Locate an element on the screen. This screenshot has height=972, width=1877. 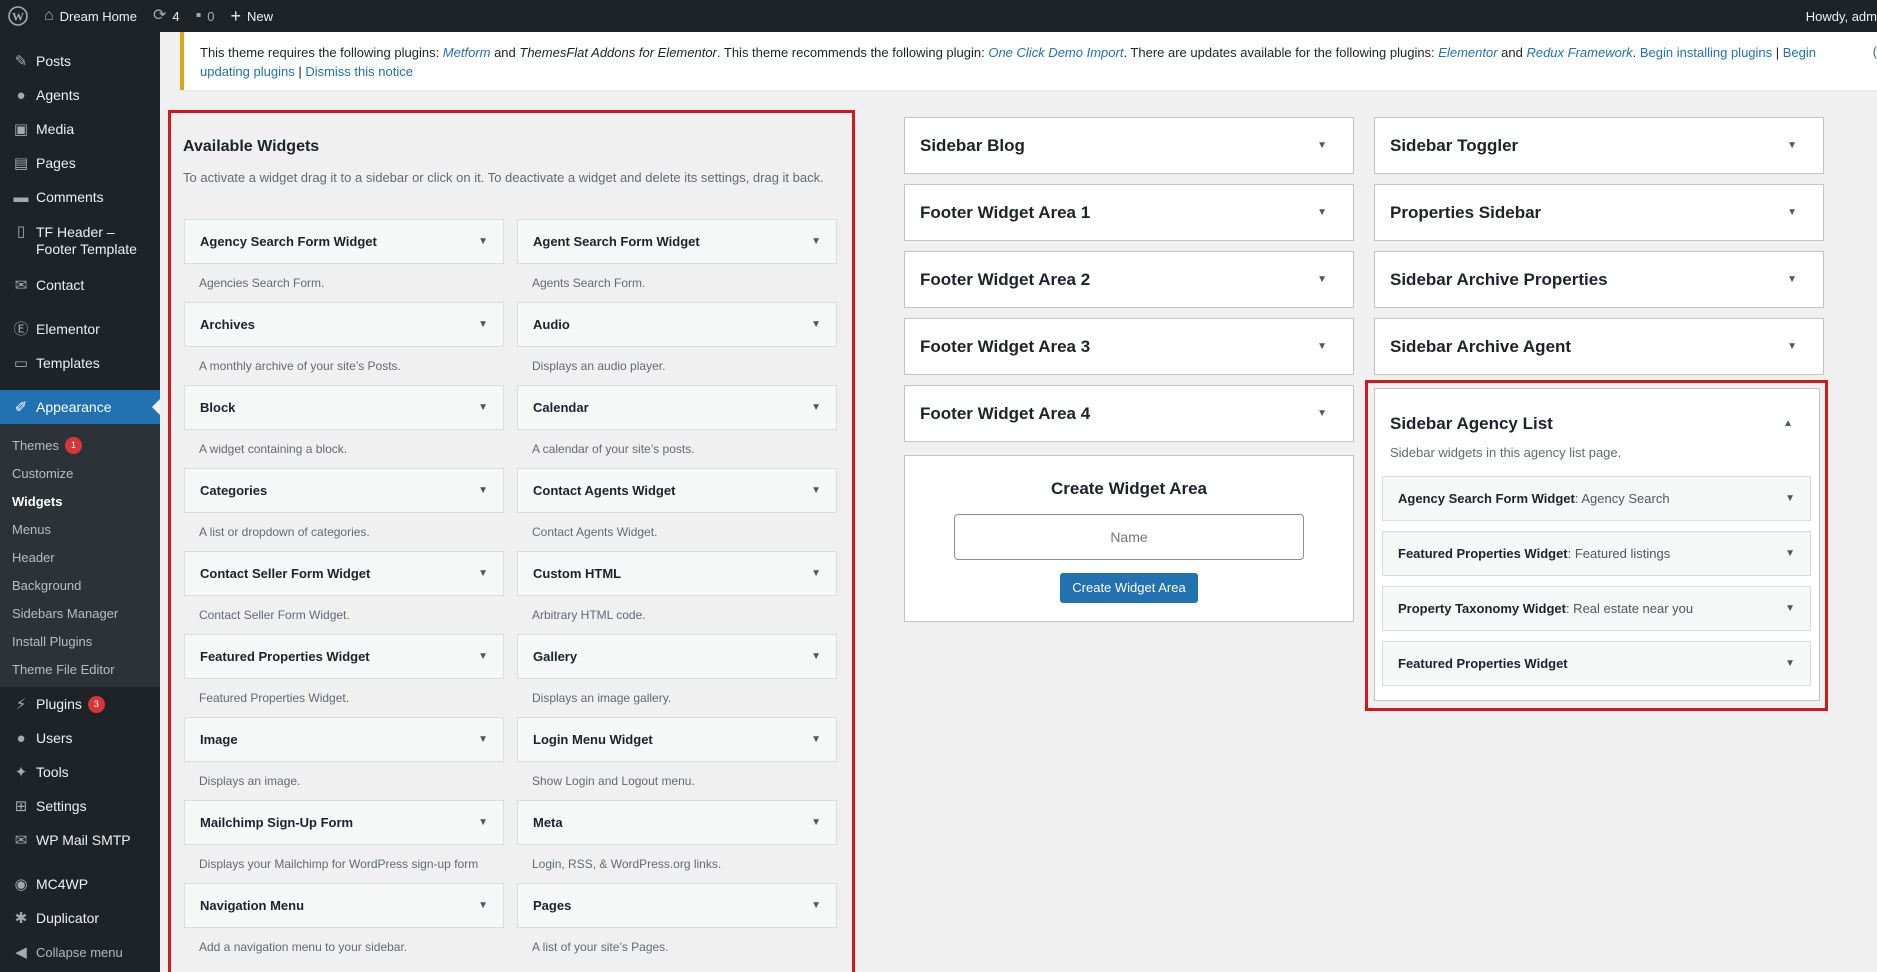
sidebar-sidebar-toggler: Sidebar Toggler ▼ is located at coordinates (1599, 145).